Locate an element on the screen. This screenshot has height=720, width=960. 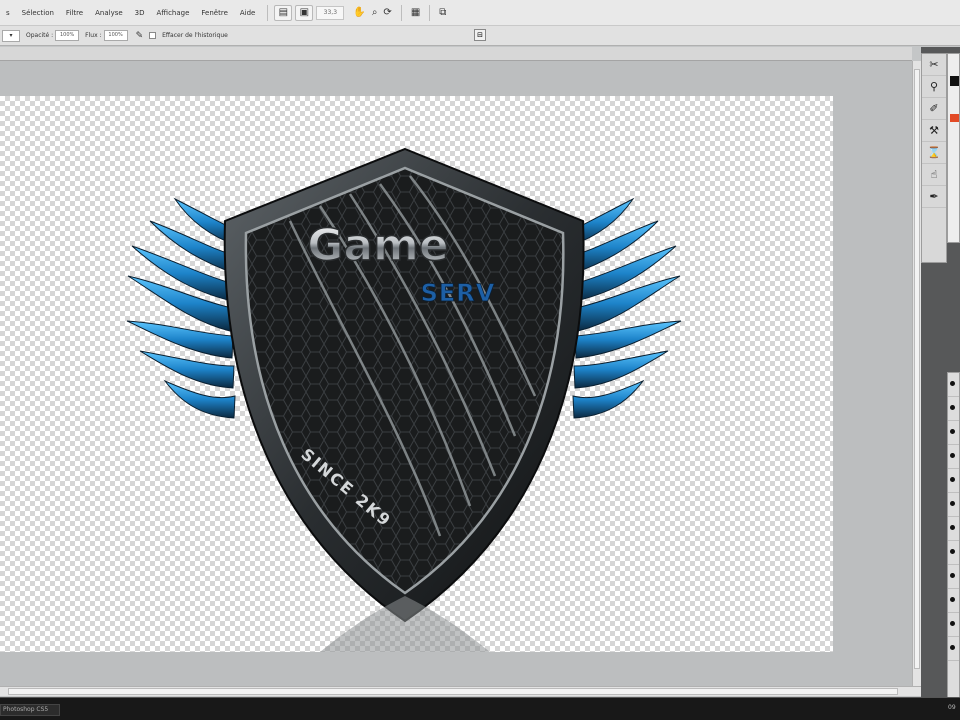
history-icon: ⌛ is located at coordinates (934, 153).